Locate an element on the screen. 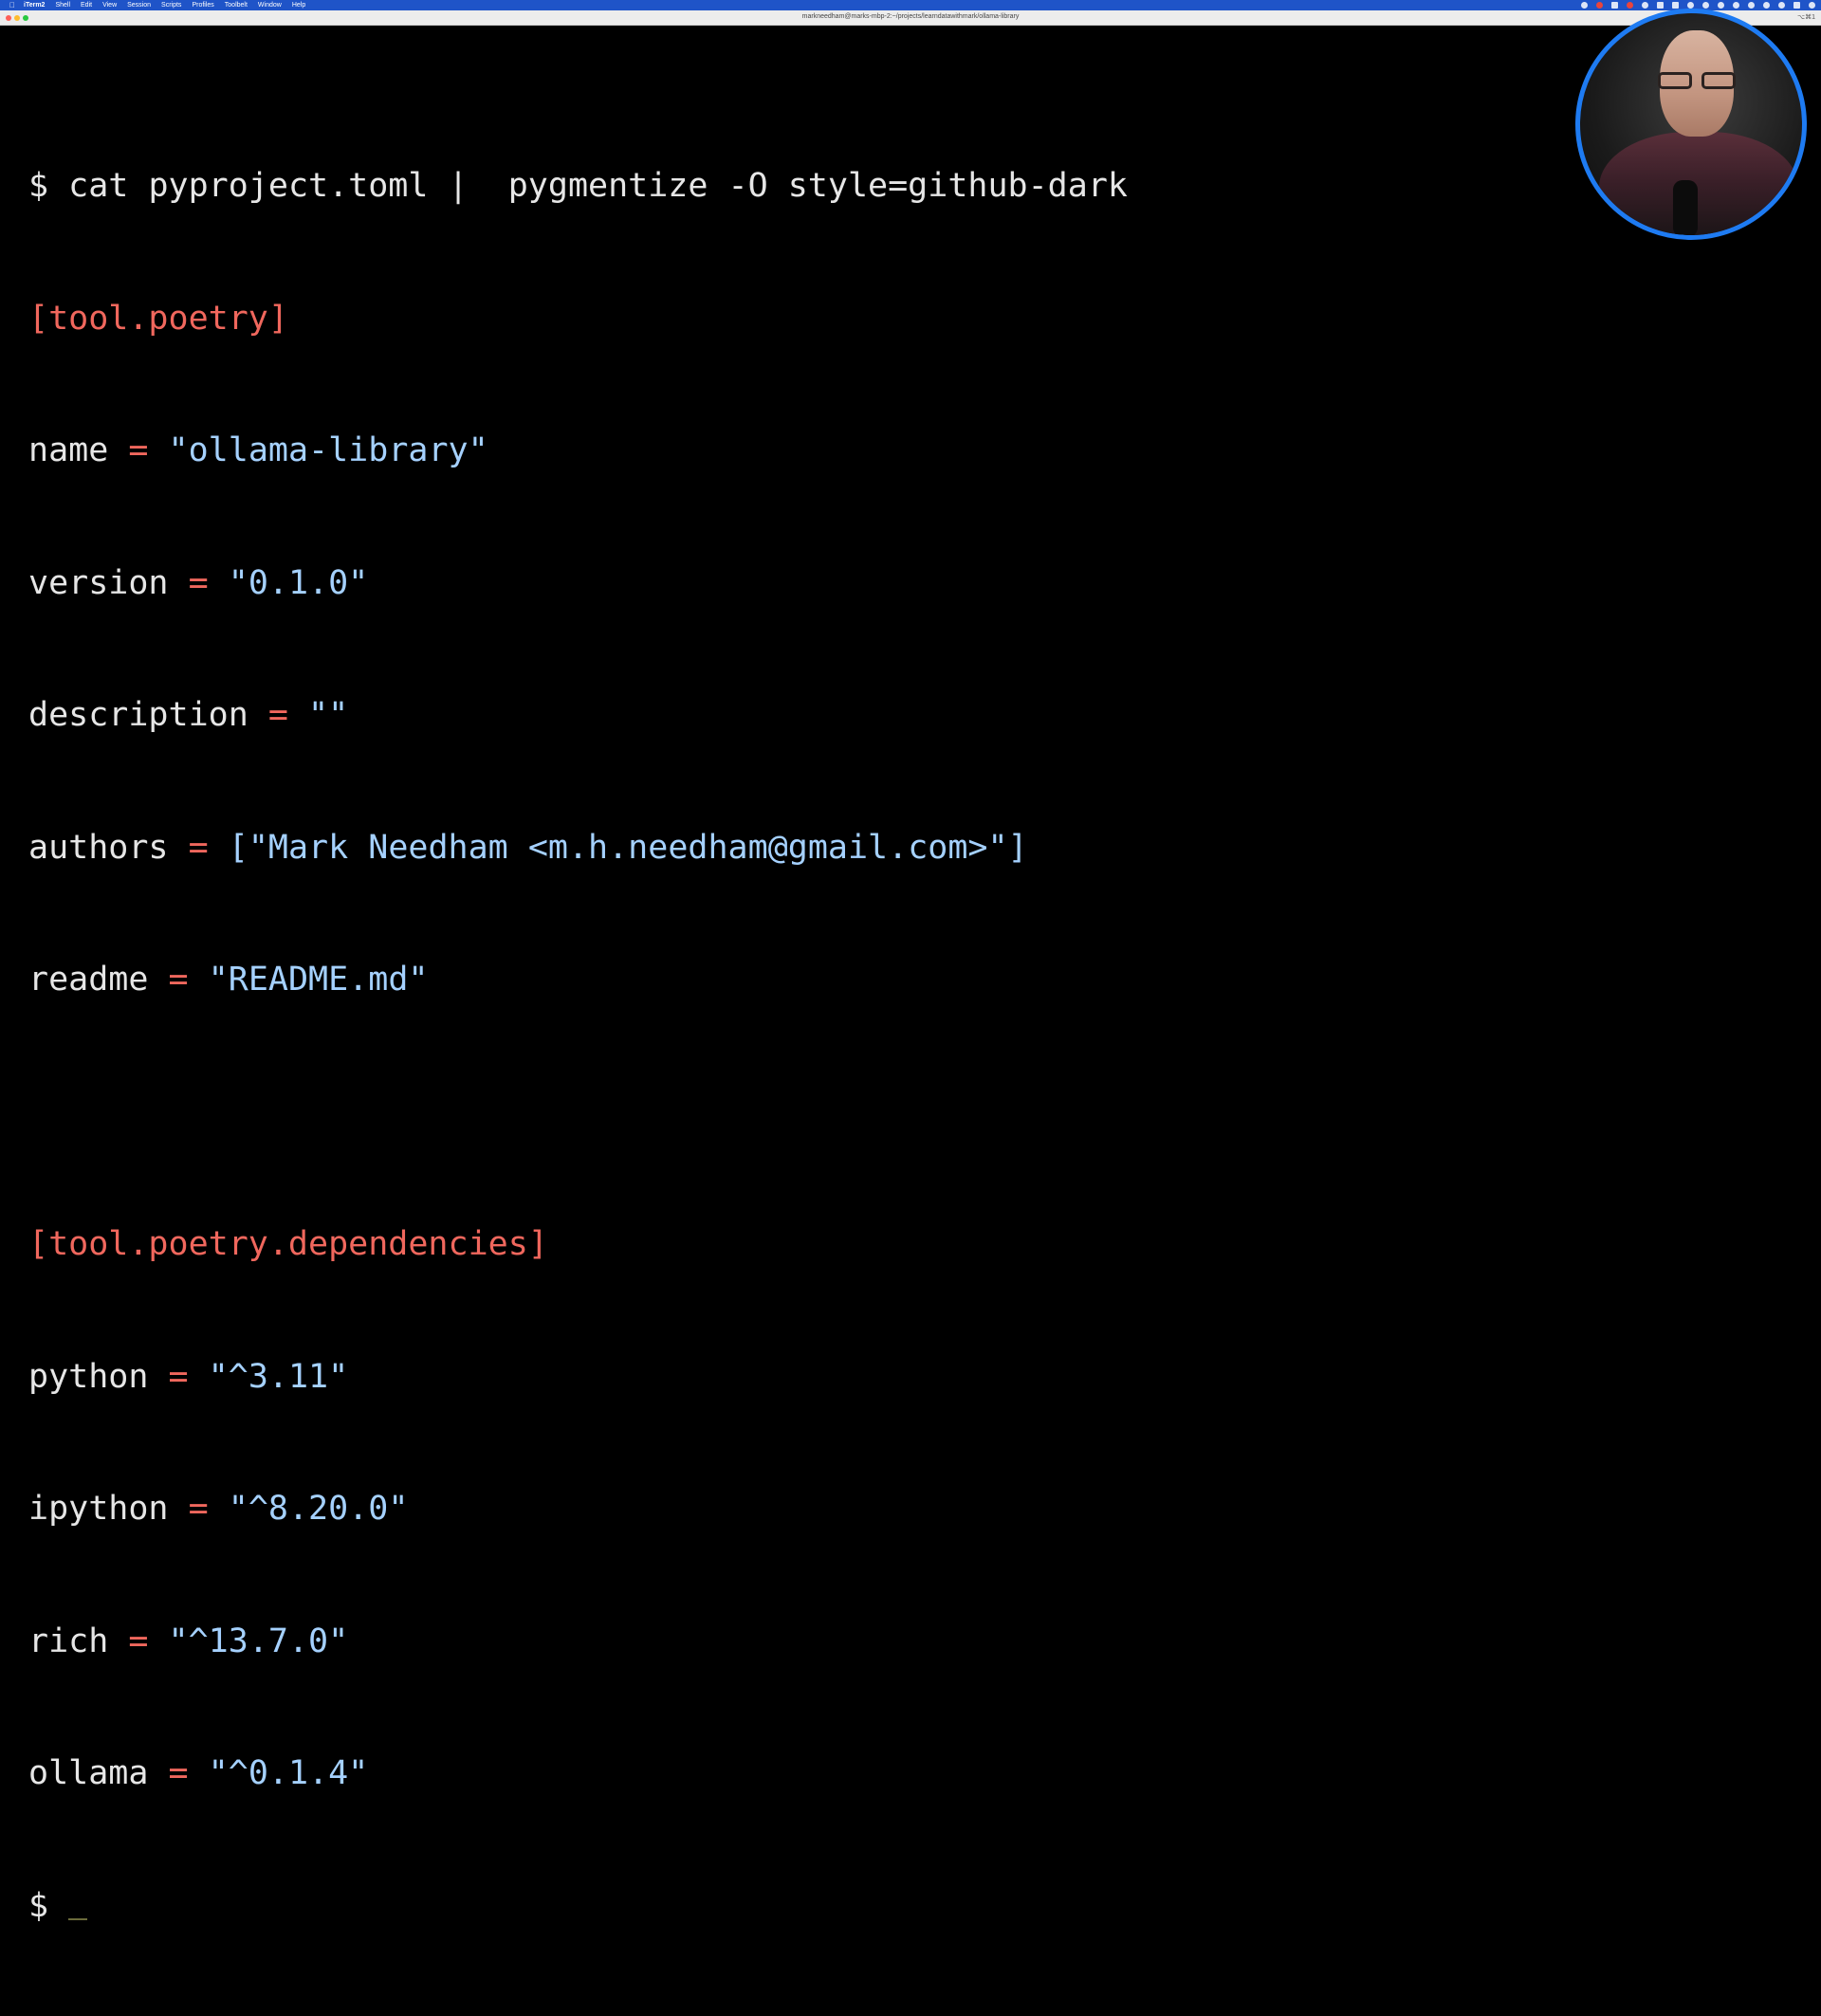  screen-icon is located at coordinates (1675, 5).